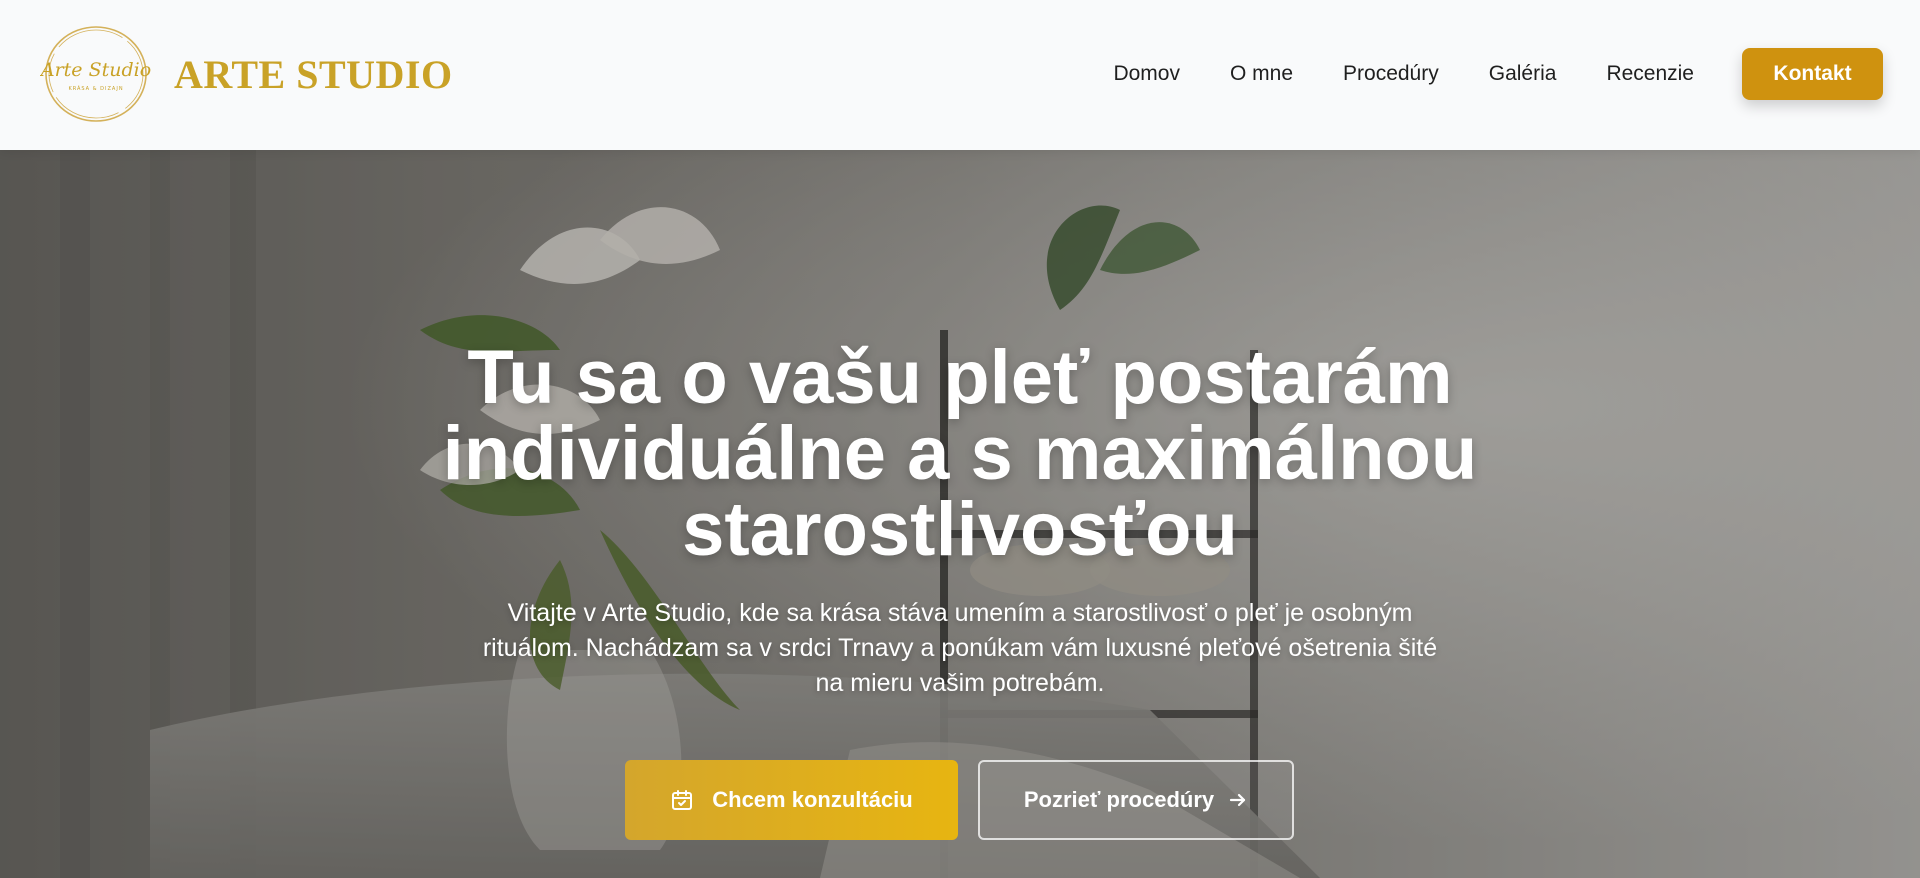 The width and height of the screenshot is (1920, 878). Describe the element at coordinates (1650, 74) in the screenshot. I see `nav-link-recenzie: Recenzie` at that location.